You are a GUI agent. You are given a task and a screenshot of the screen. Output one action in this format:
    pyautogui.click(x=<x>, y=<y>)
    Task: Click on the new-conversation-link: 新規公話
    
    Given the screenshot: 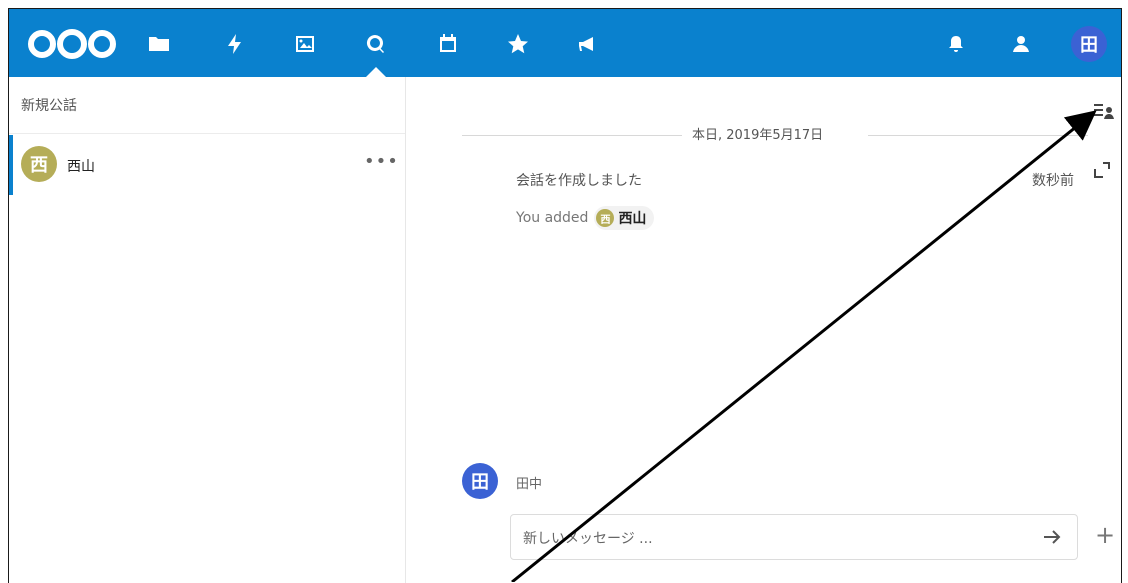 What is the action you would take?
    pyautogui.click(x=49, y=105)
    